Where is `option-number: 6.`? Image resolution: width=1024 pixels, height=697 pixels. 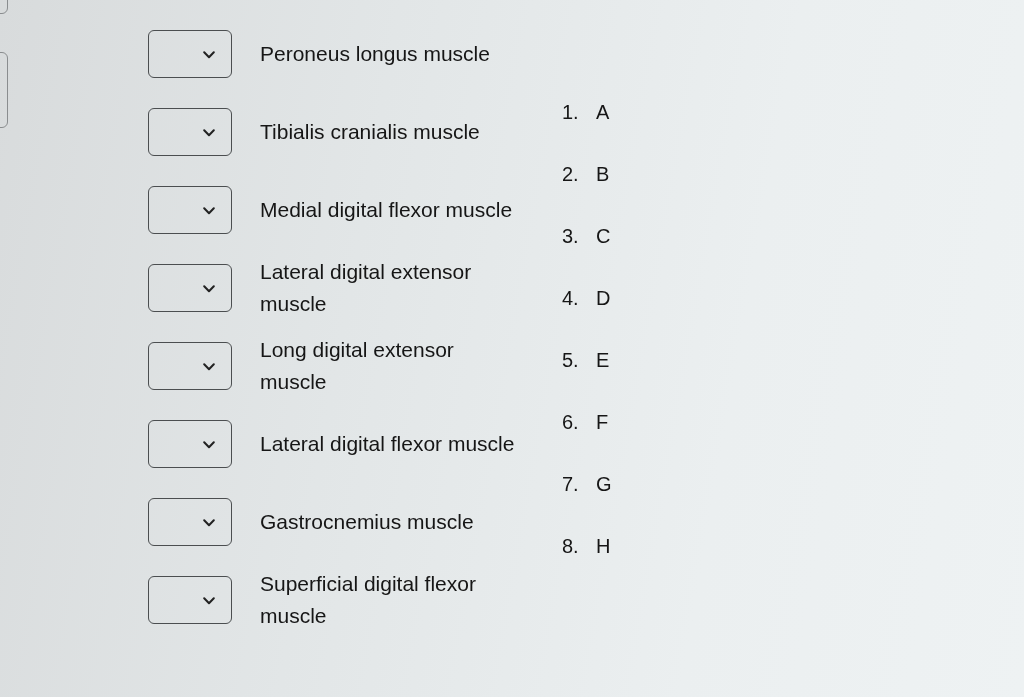 option-number: 6. is located at coordinates (571, 422).